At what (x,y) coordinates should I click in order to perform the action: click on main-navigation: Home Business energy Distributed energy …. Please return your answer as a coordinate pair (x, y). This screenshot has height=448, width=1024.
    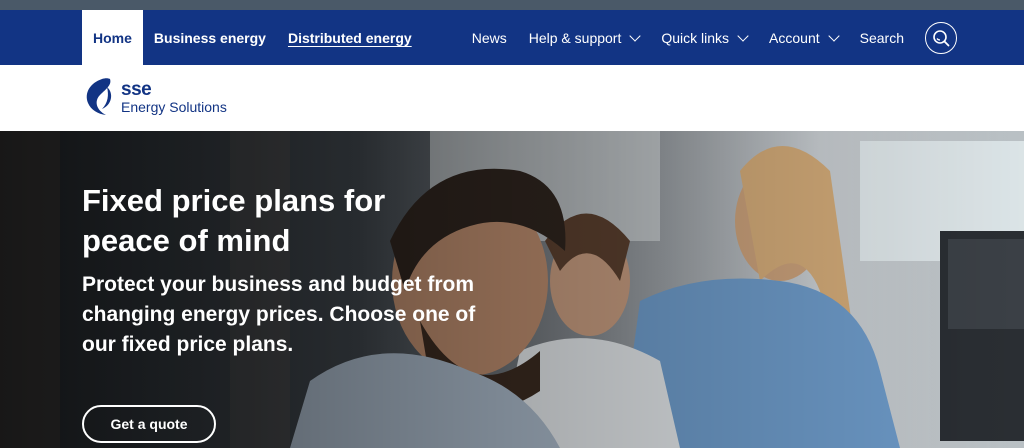
    Looking at the image, I should click on (512, 37).